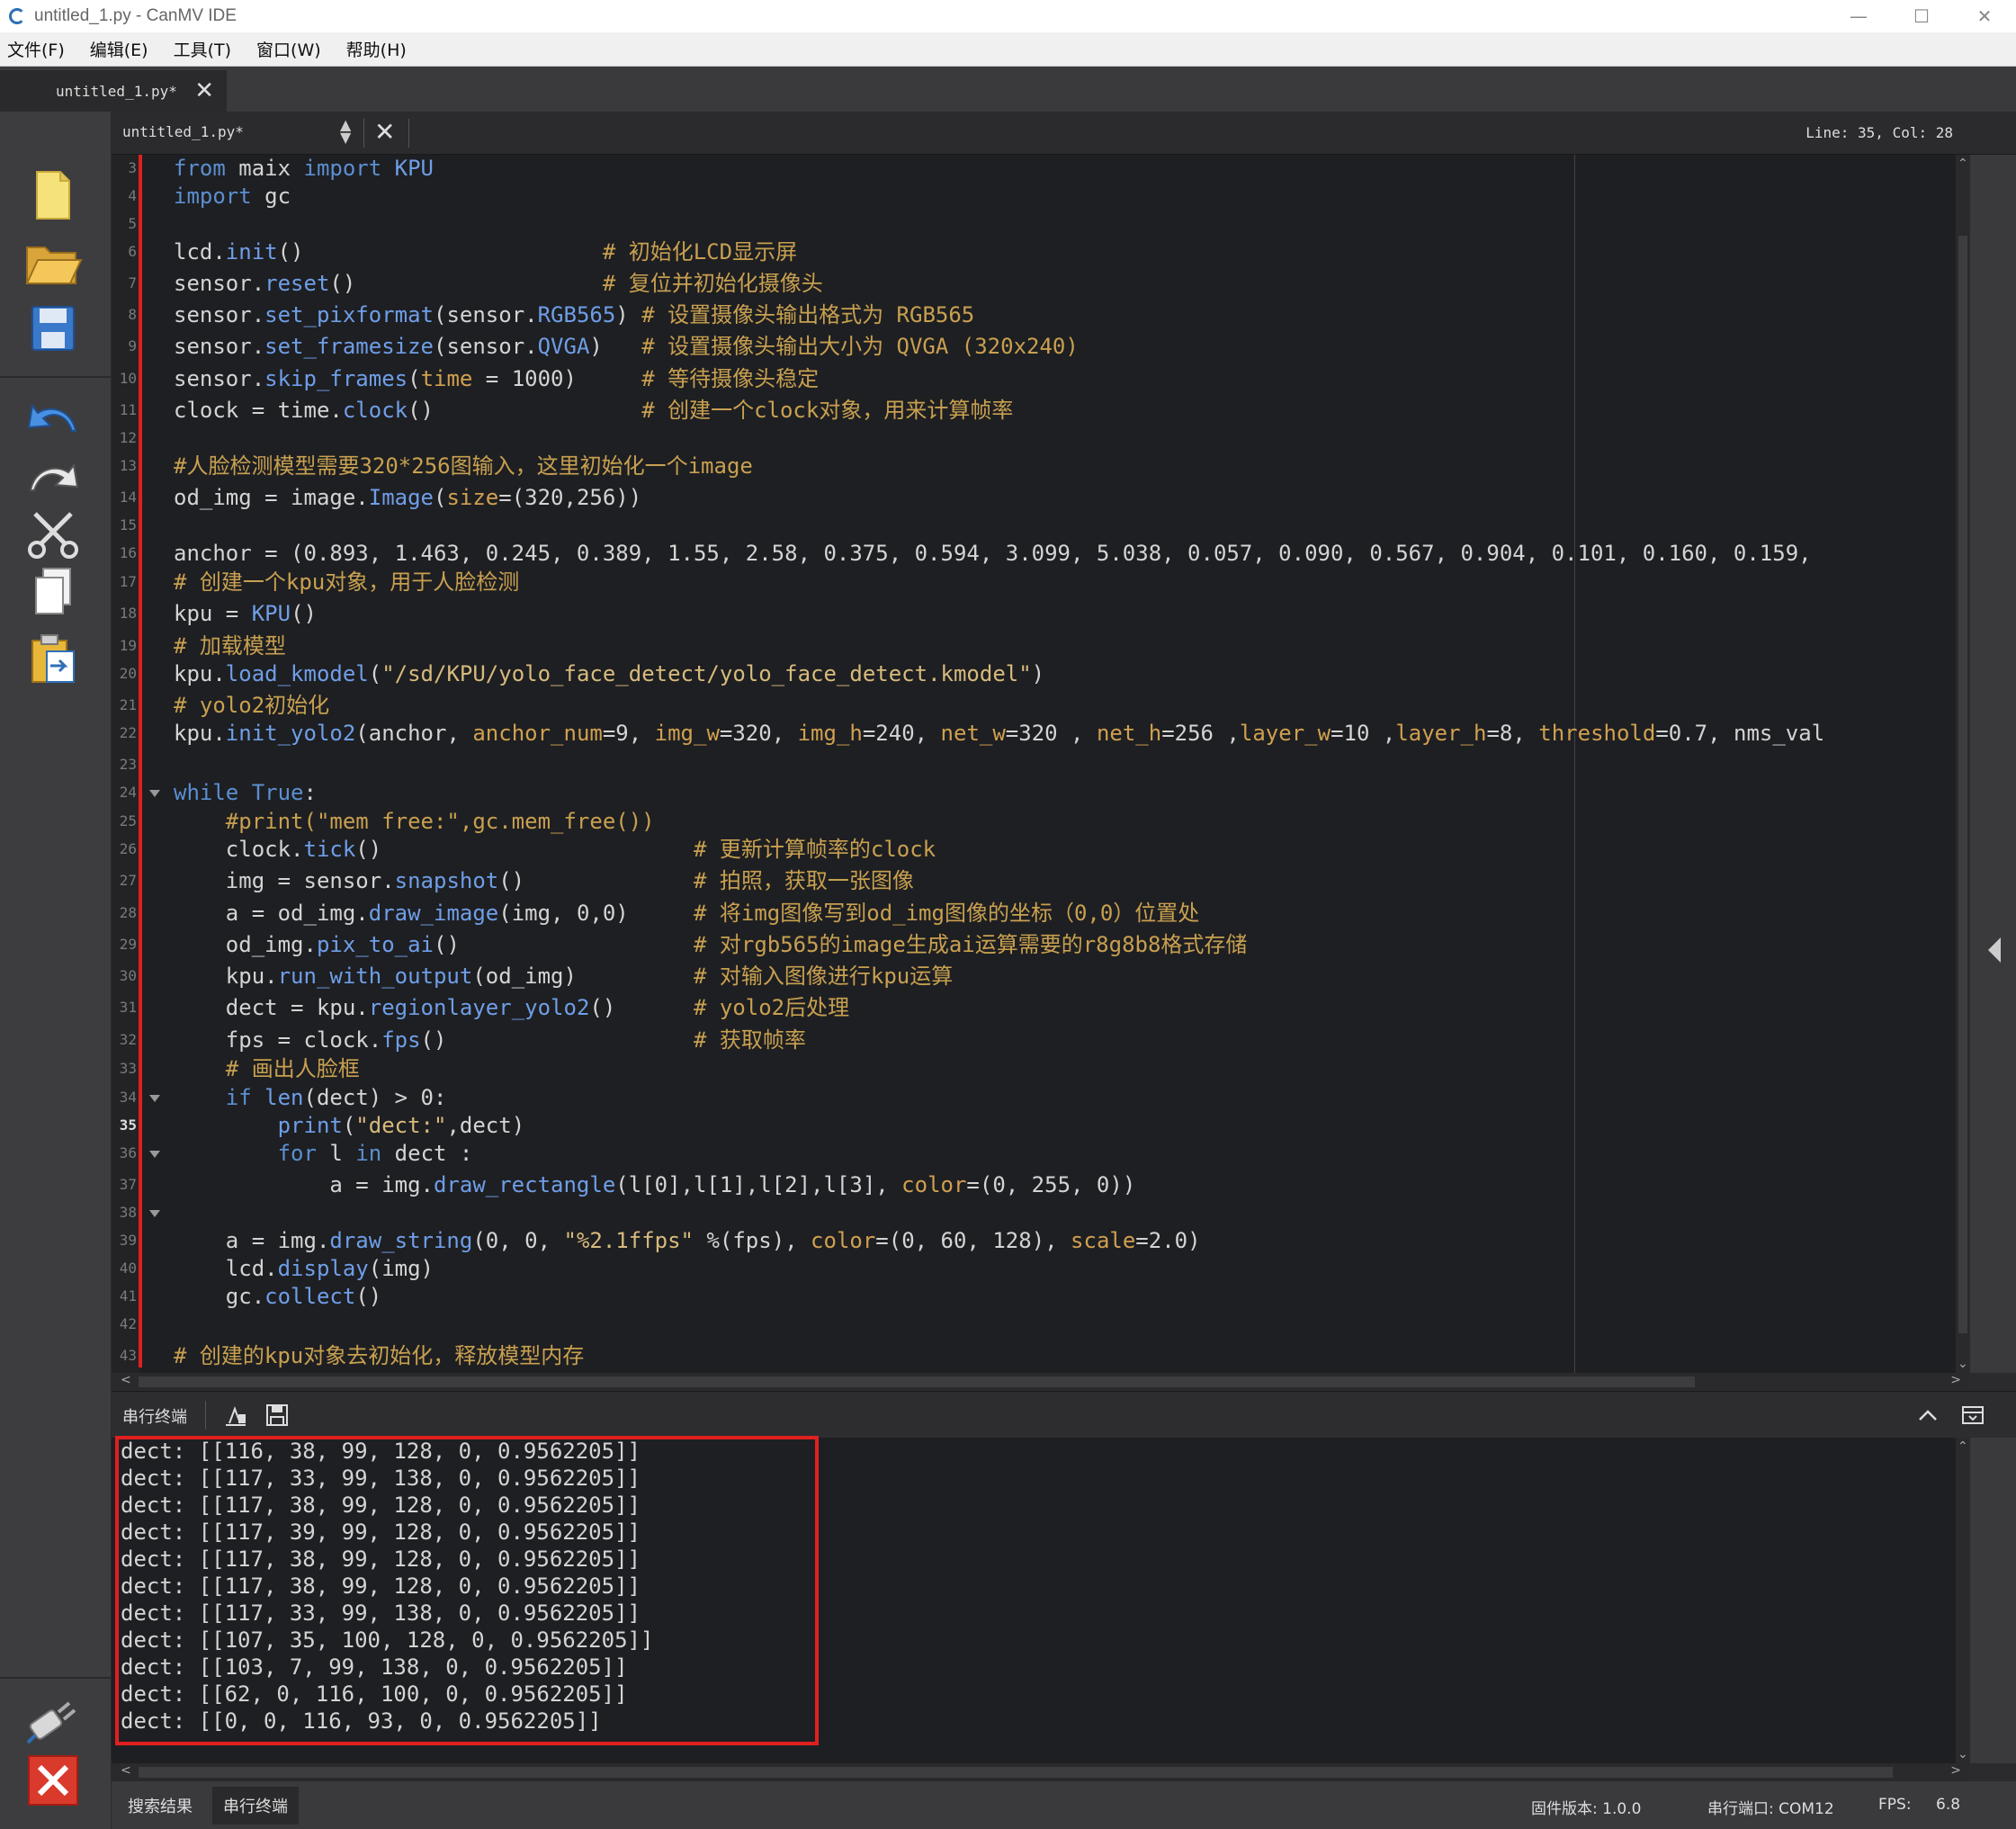  I want to click on line-number: 35, so click(128, 1125).